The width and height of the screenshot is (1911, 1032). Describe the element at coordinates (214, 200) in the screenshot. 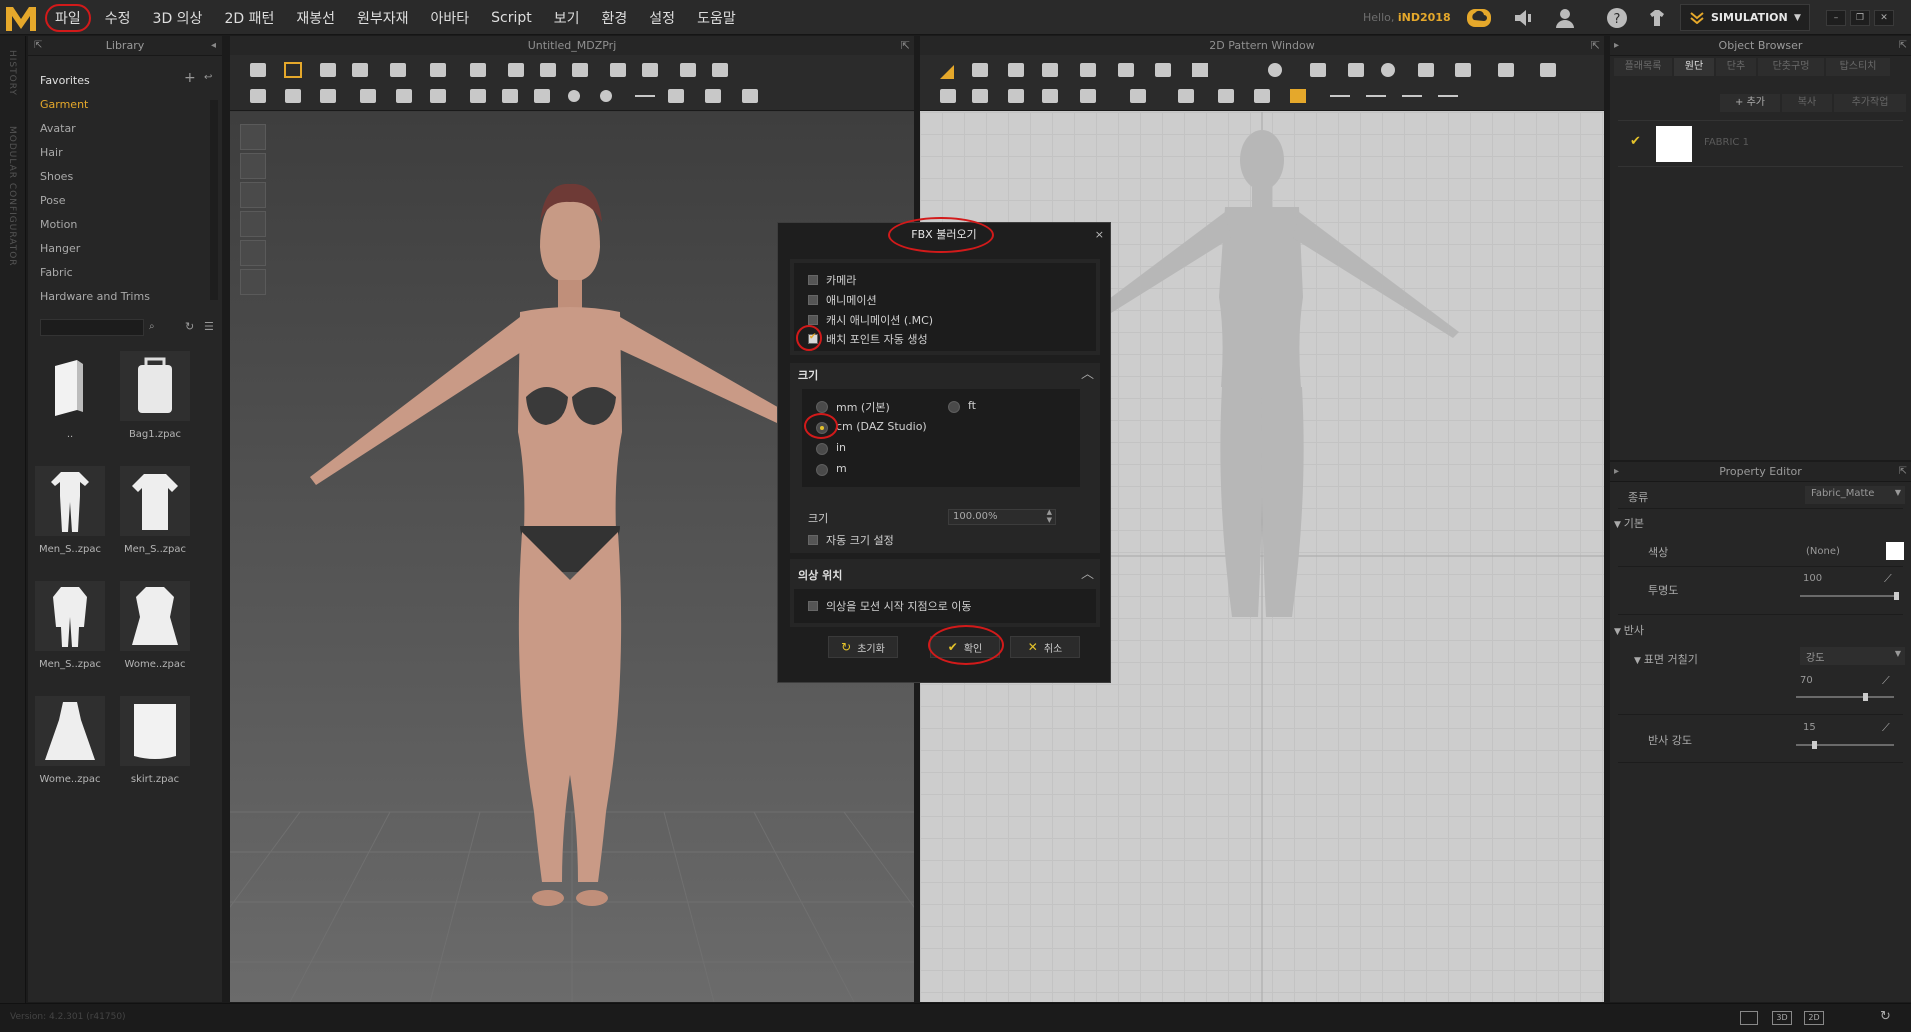

I see `tree-scrollbar` at that location.